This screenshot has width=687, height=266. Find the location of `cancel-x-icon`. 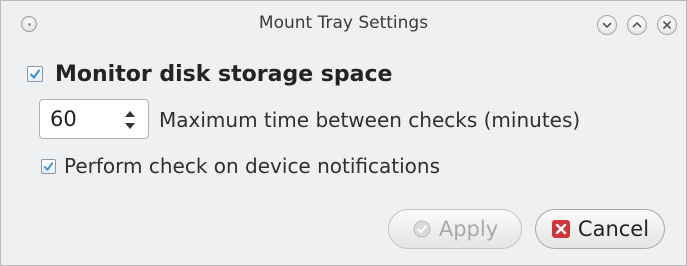

cancel-x-icon is located at coordinates (561, 229).